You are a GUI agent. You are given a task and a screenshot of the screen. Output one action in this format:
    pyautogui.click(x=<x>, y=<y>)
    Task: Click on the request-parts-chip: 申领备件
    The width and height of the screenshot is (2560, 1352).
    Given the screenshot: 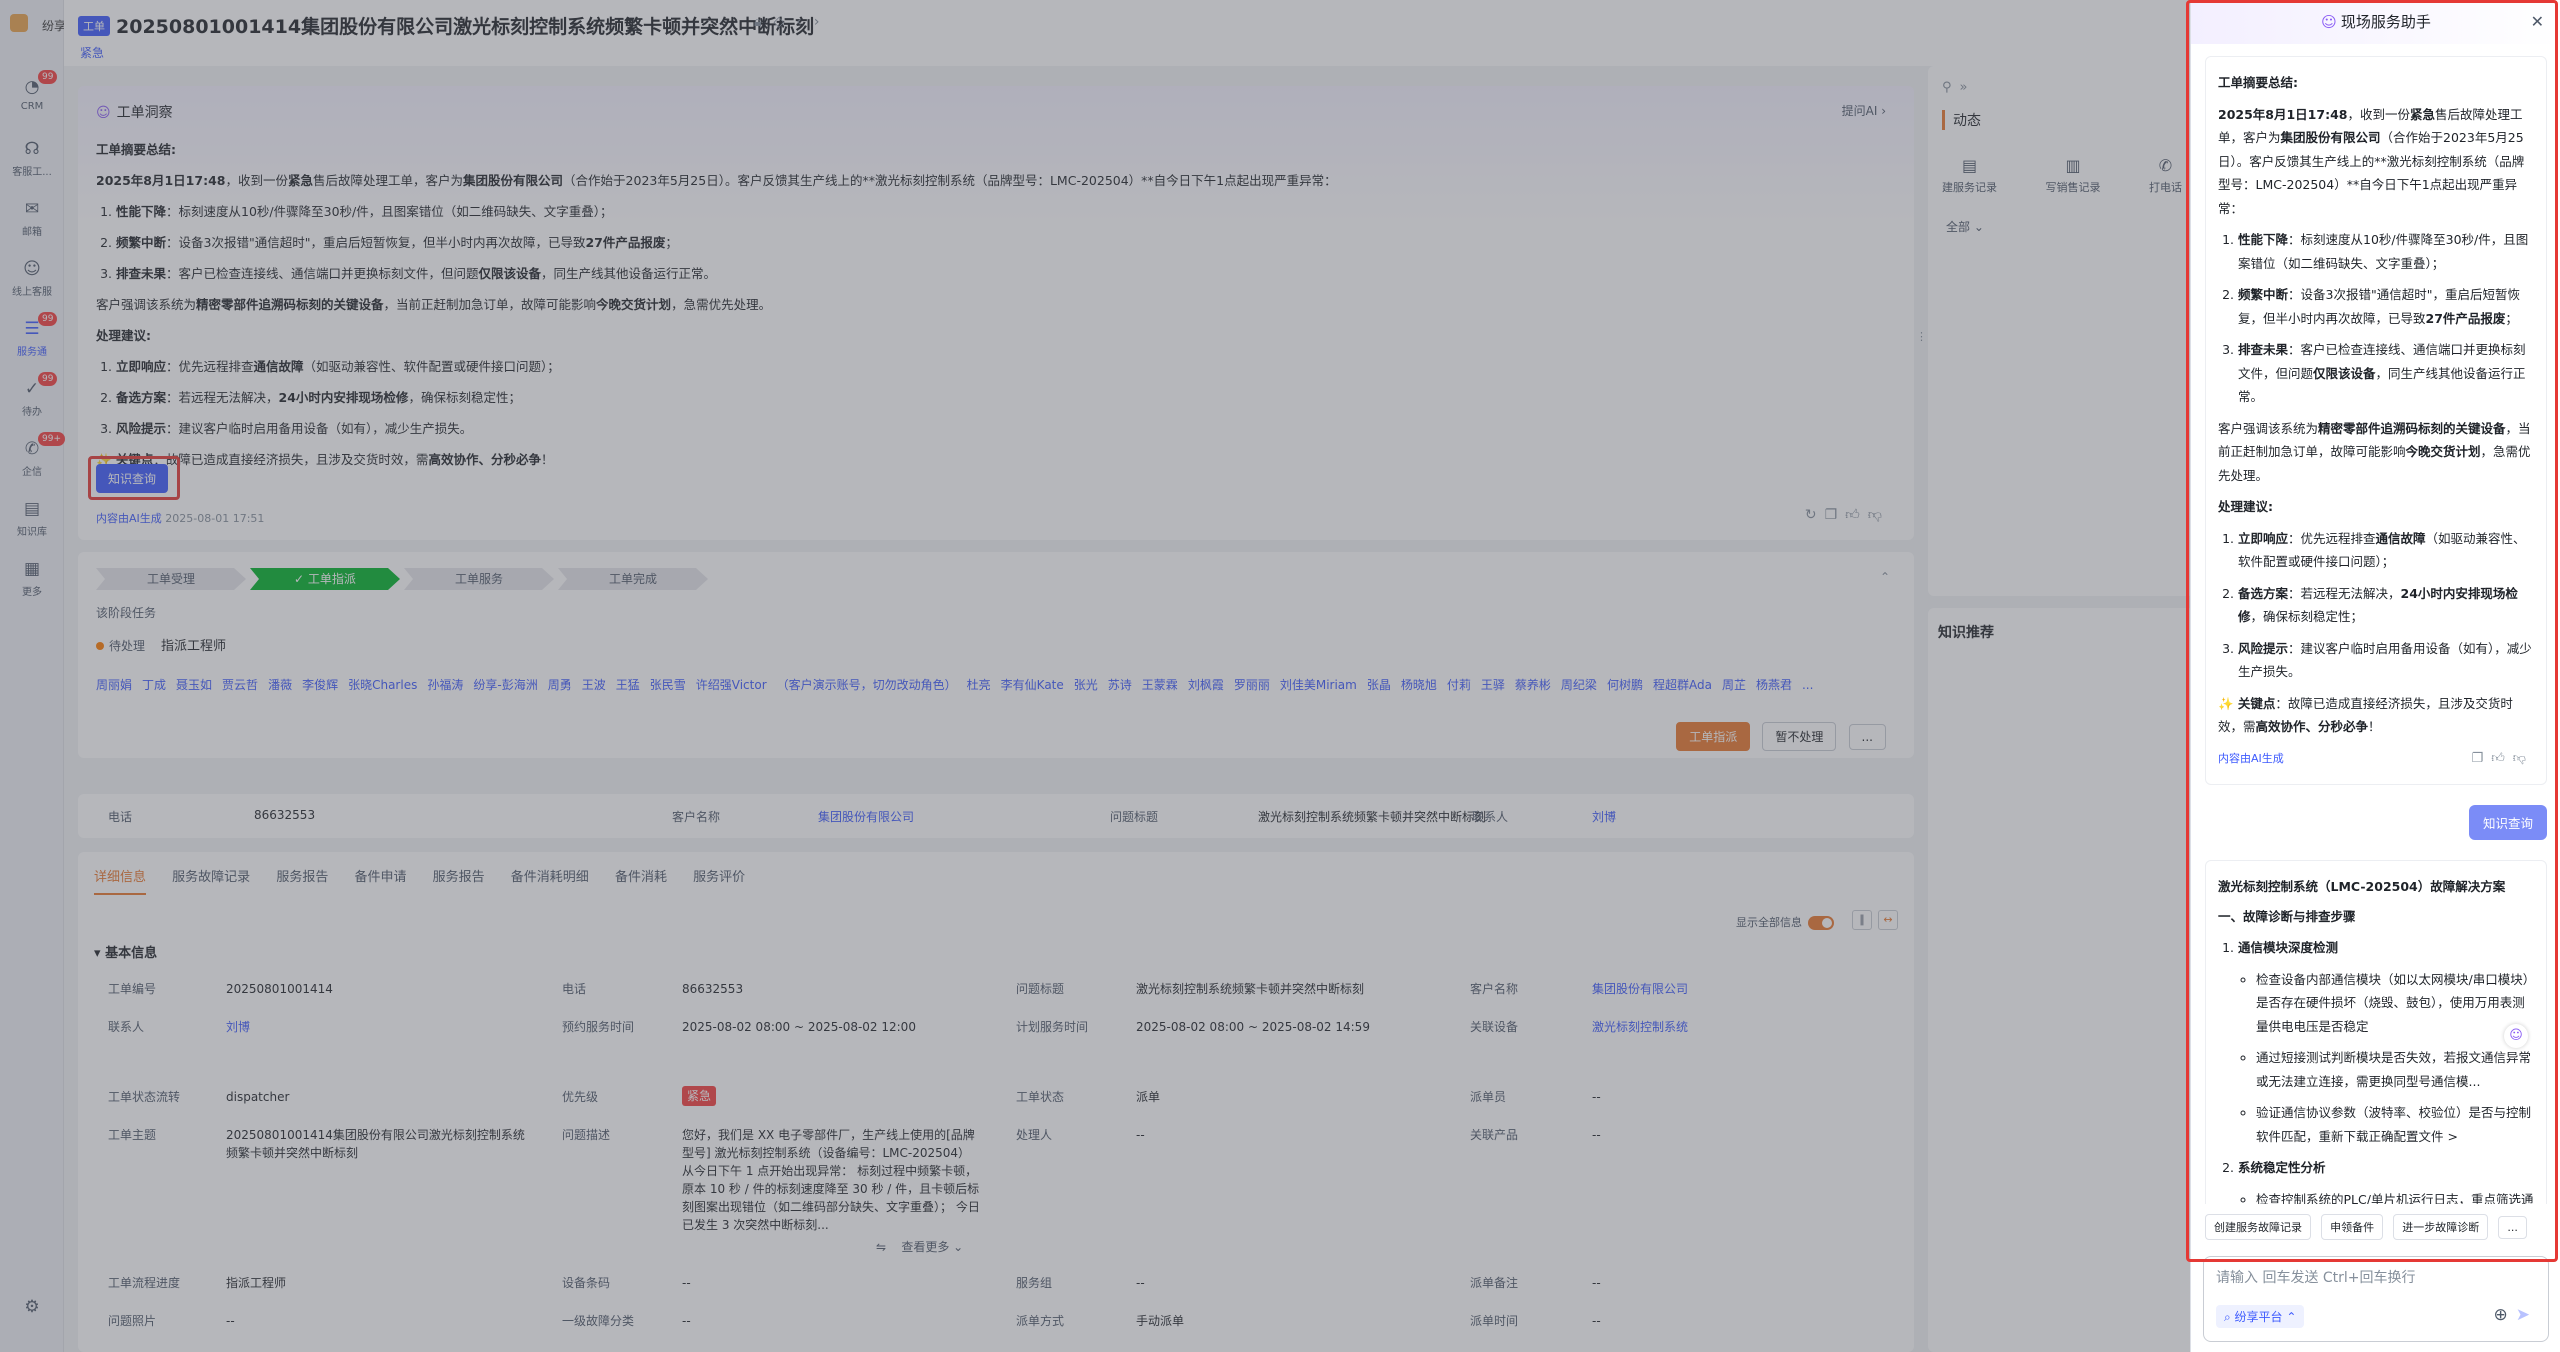 What is the action you would take?
    pyautogui.click(x=2352, y=1227)
    